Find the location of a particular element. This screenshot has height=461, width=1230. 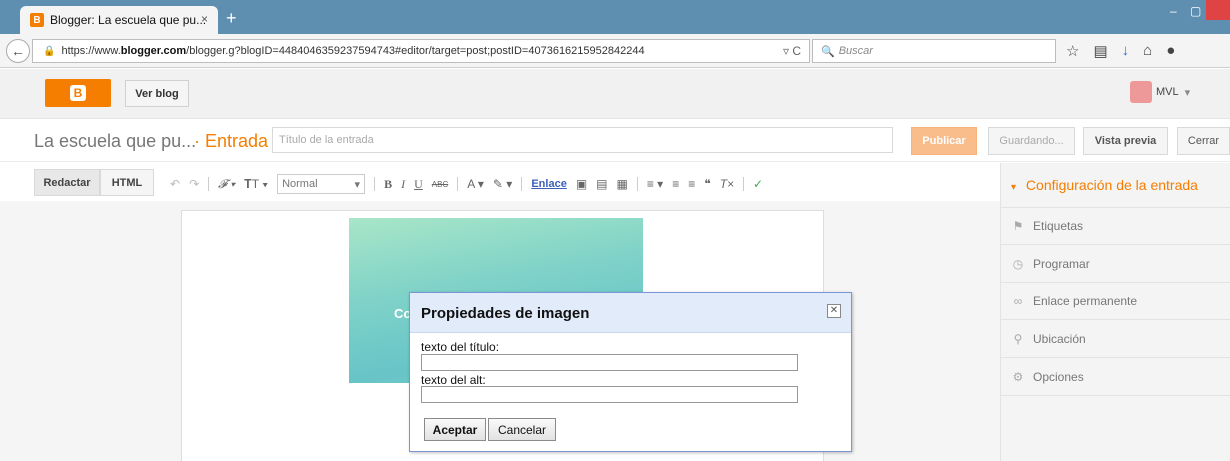

account-menu: MVL ▾ is located at coordinates (1160, 92).